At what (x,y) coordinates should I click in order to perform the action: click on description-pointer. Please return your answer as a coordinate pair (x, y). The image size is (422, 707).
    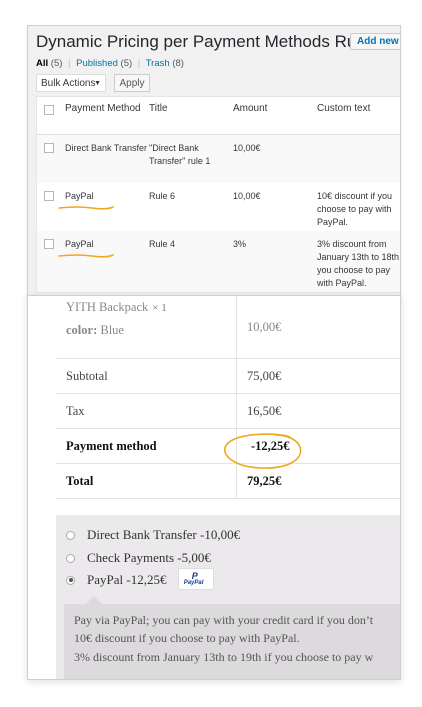
    Looking at the image, I should click on (94, 600).